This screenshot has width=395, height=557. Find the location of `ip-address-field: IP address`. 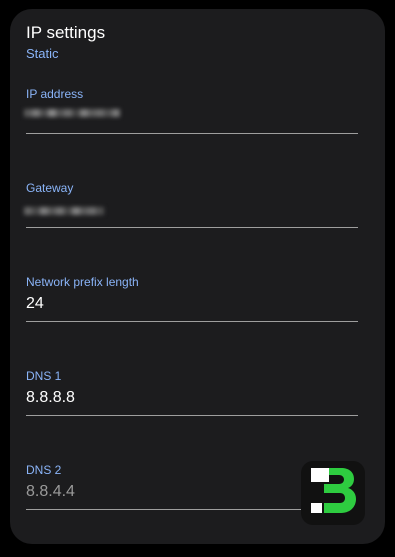

ip-address-field: IP address is located at coordinates (191, 114).